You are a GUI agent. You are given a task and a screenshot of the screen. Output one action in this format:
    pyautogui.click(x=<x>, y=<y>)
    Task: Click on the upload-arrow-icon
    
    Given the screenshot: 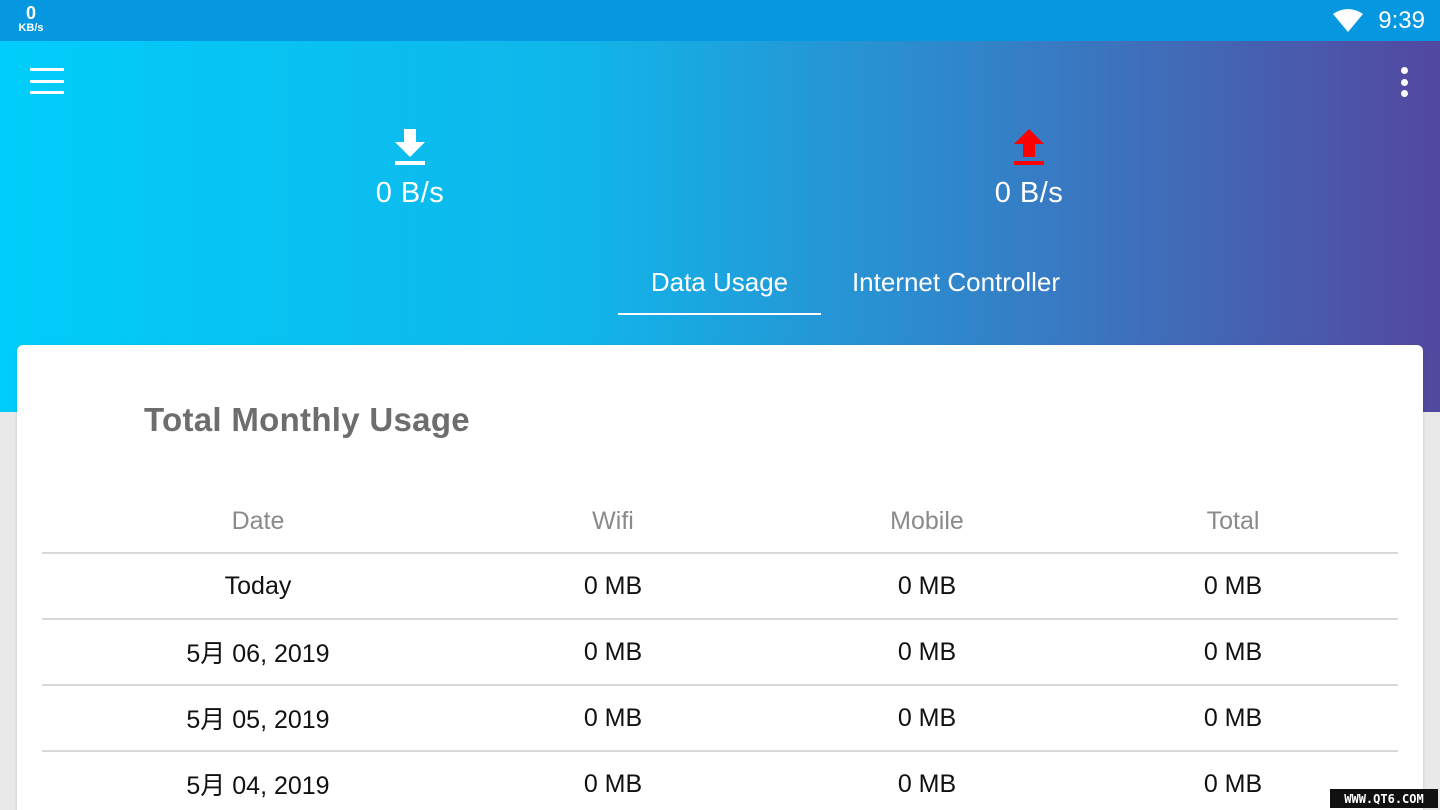 What is the action you would take?
    pyautogui.click(x=1029, y=147)
    